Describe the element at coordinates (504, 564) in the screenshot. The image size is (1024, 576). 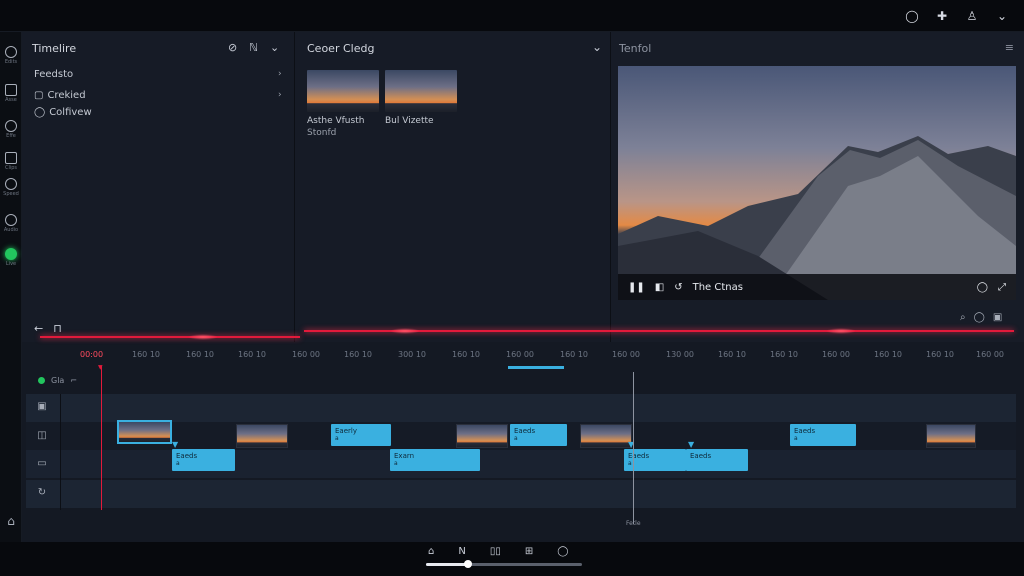
I see `scrub-slider` at that location.